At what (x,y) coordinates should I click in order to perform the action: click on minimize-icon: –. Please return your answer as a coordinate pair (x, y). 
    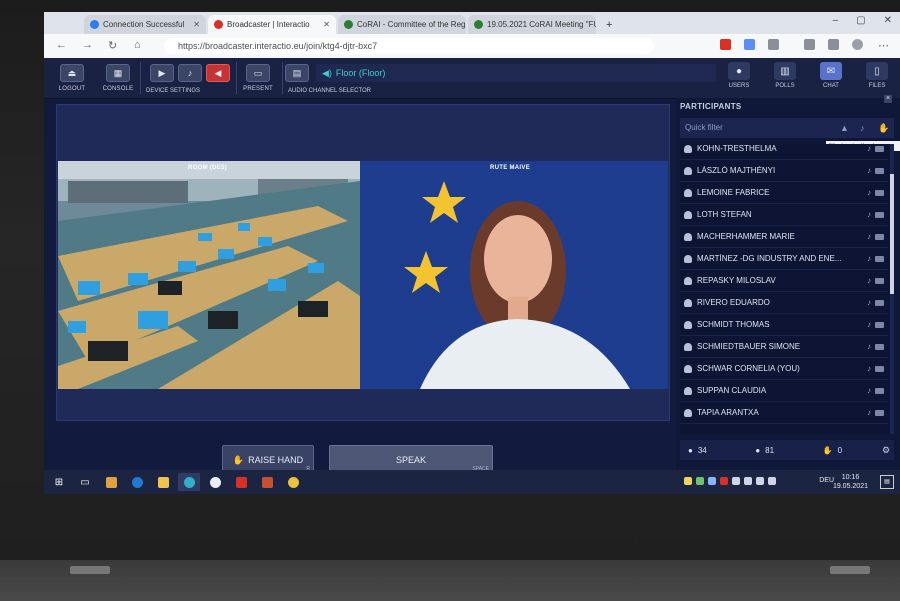
    Looking at the image, I should click on (836, 20).